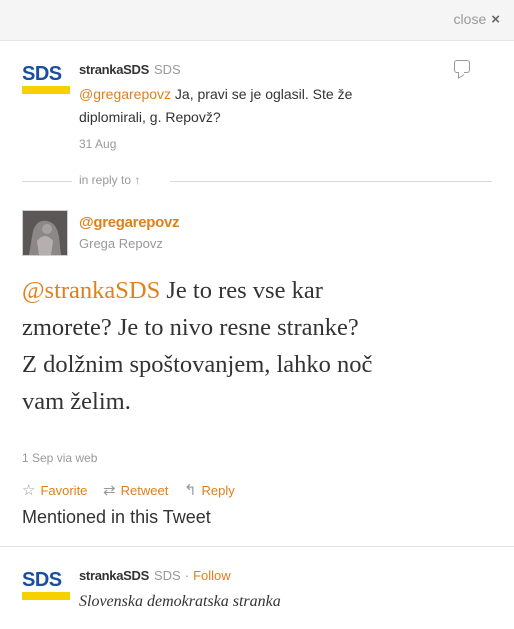 Image resolution: width=514 pixels, height=629 pixels. What do you see at coordinates (495, 19) in the screenshot?
I see `close-icon: ×` at bounding box center [495, 19].